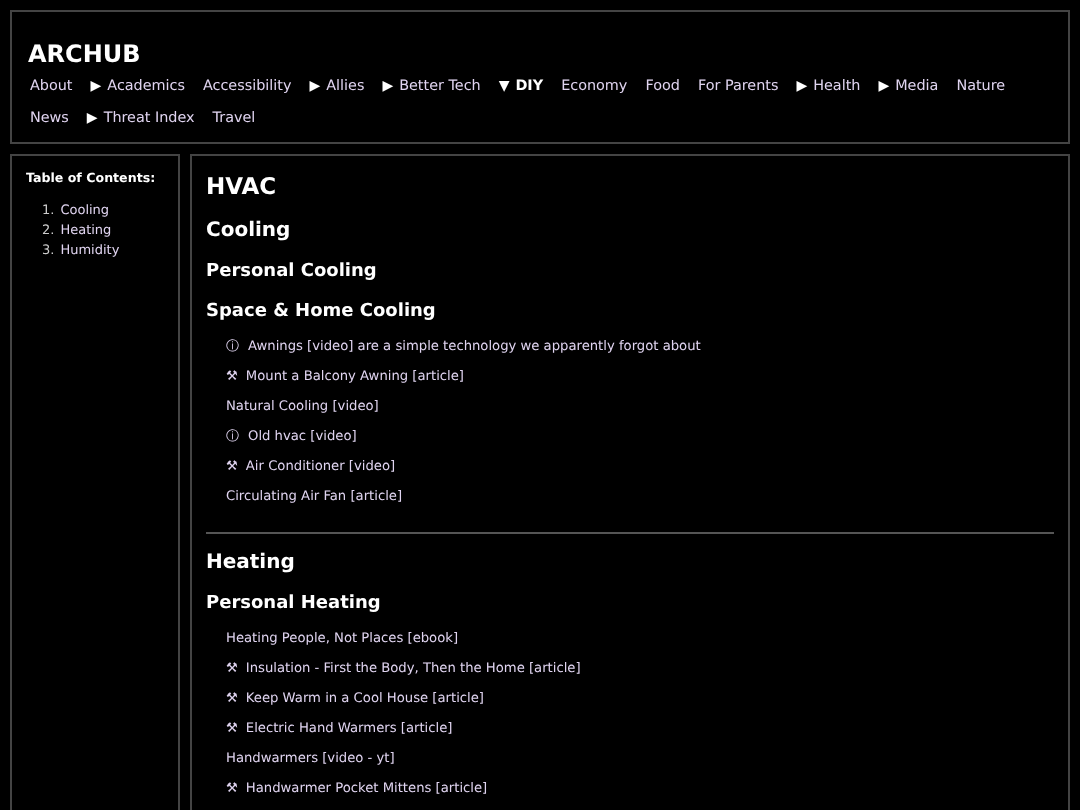  I want to click on subsection-heading: Personal Cooling, so click(291, 272).